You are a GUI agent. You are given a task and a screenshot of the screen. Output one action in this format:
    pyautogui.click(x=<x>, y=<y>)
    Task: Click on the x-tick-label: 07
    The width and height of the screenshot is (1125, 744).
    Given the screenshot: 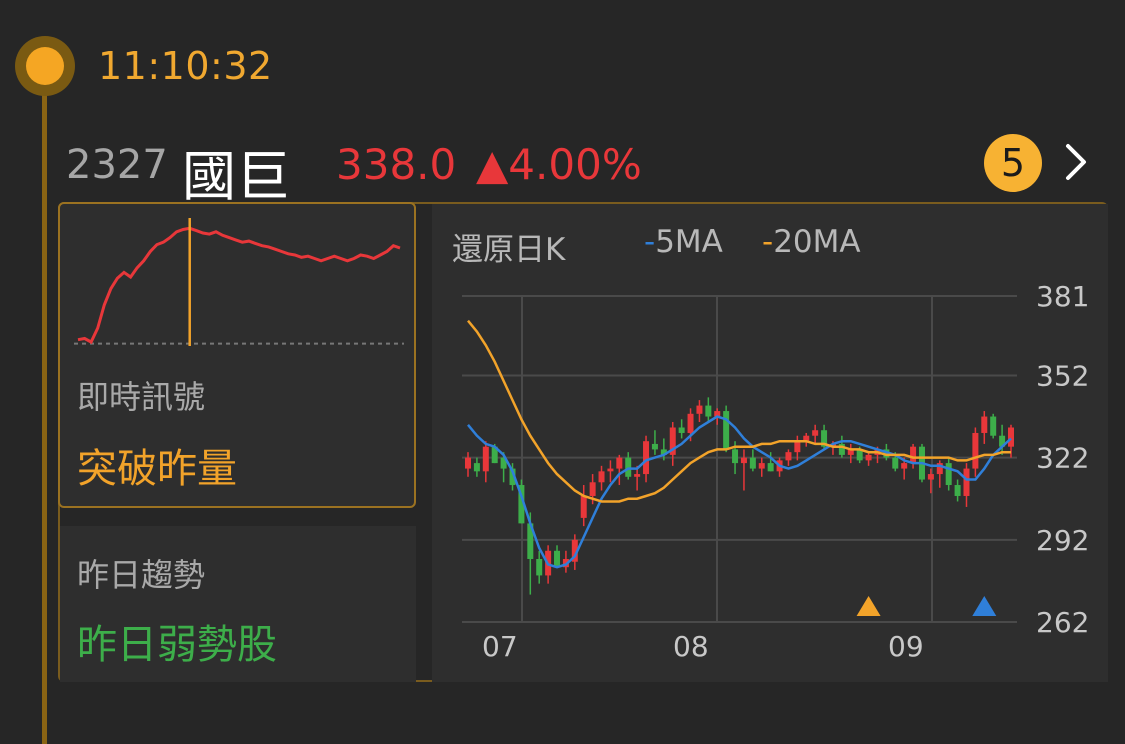 What is the action you would take?
    pyautogui.click(x=500, y=646)
    